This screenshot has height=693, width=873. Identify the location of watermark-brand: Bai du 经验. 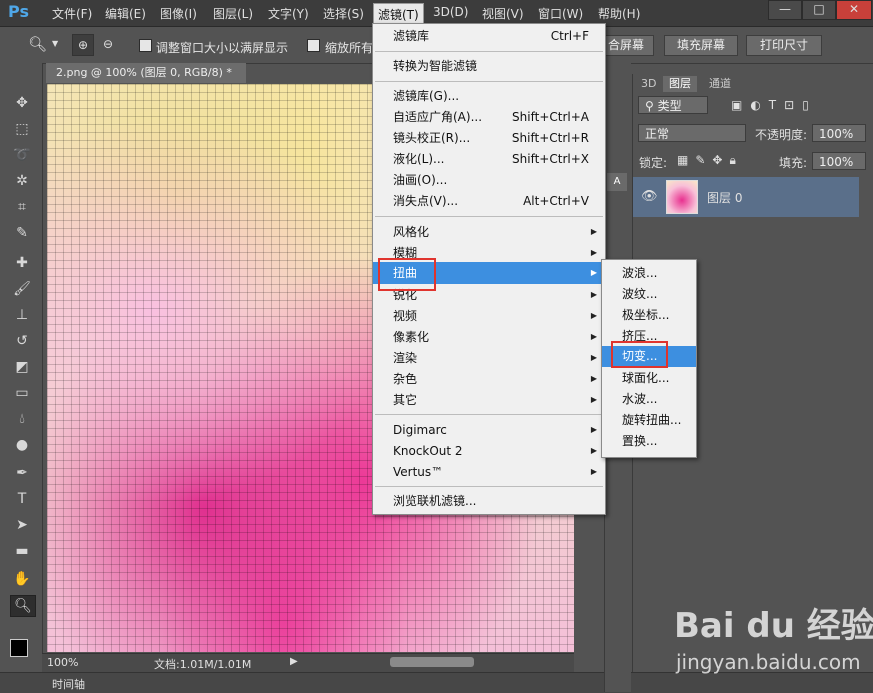
(773, 626).